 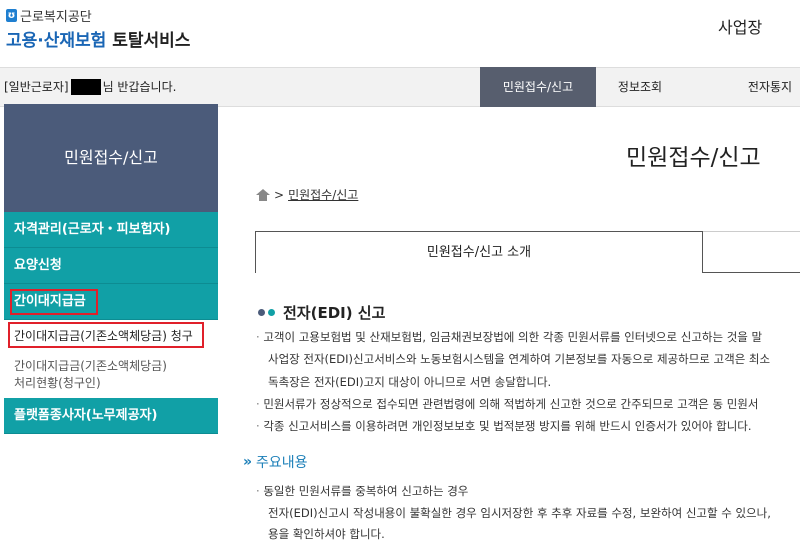 I want to click on redacted-username, so click(x=85, y=86).